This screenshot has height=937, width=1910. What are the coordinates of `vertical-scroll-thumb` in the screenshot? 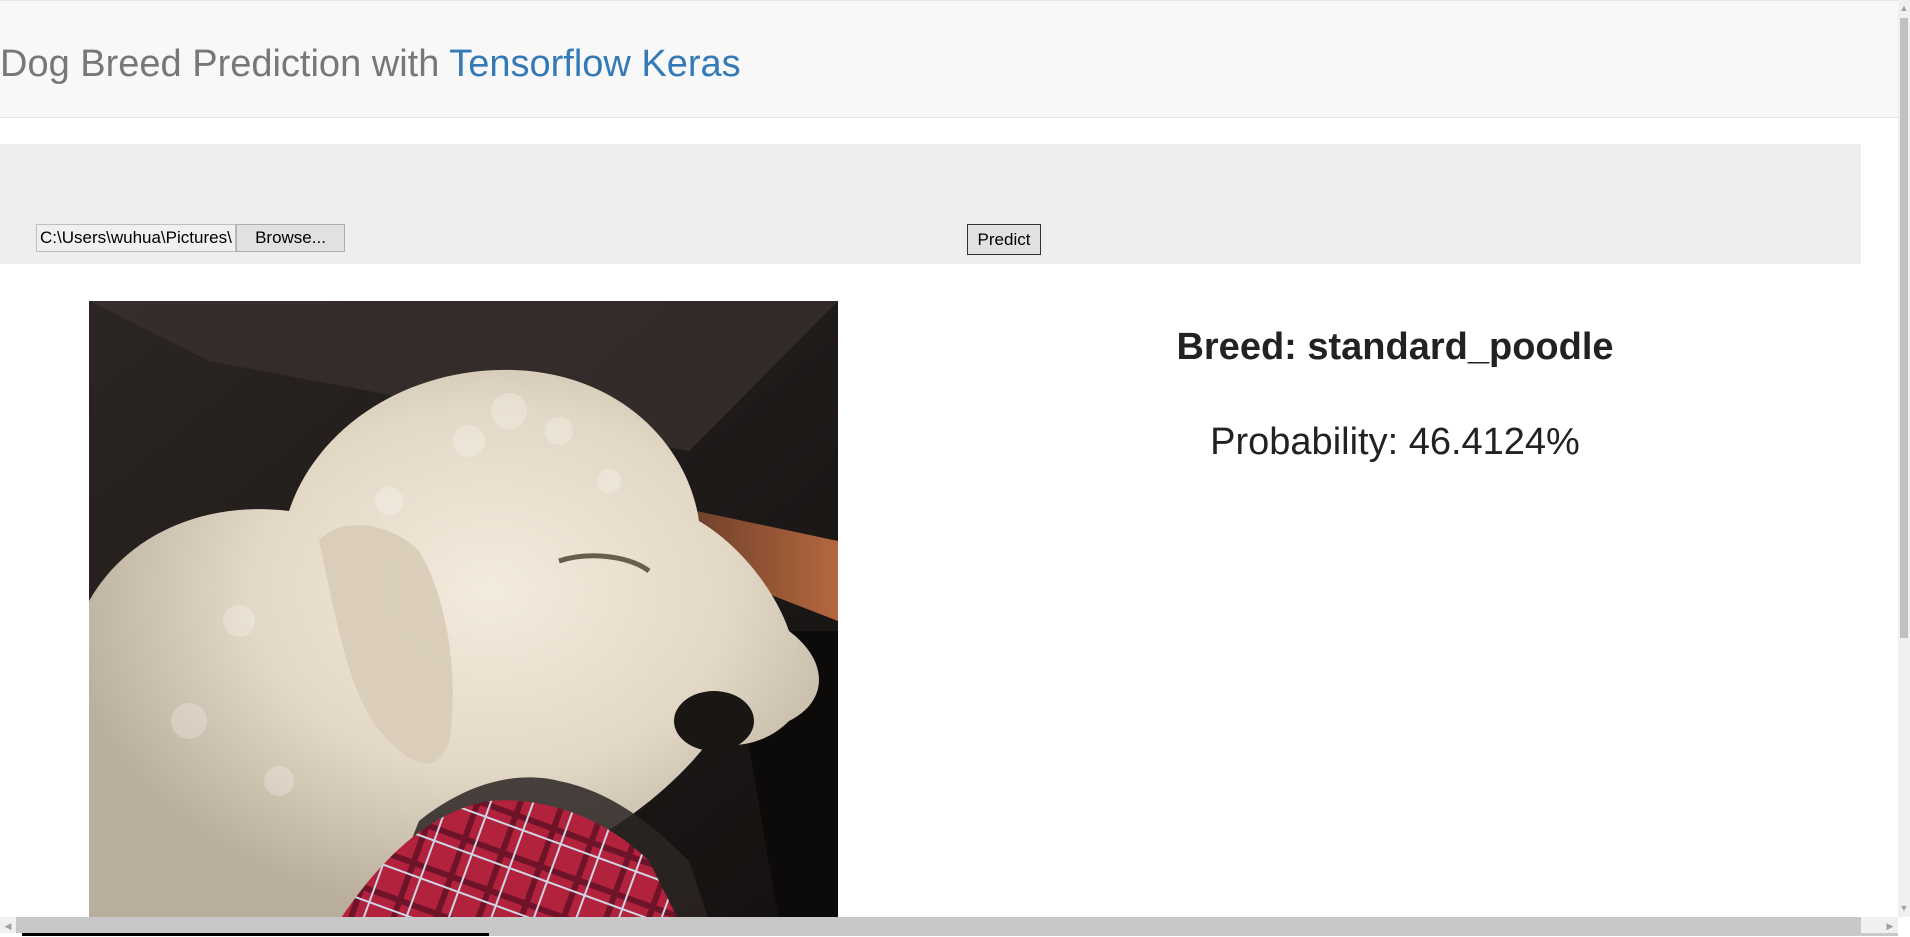 It's located at (1904, 328).